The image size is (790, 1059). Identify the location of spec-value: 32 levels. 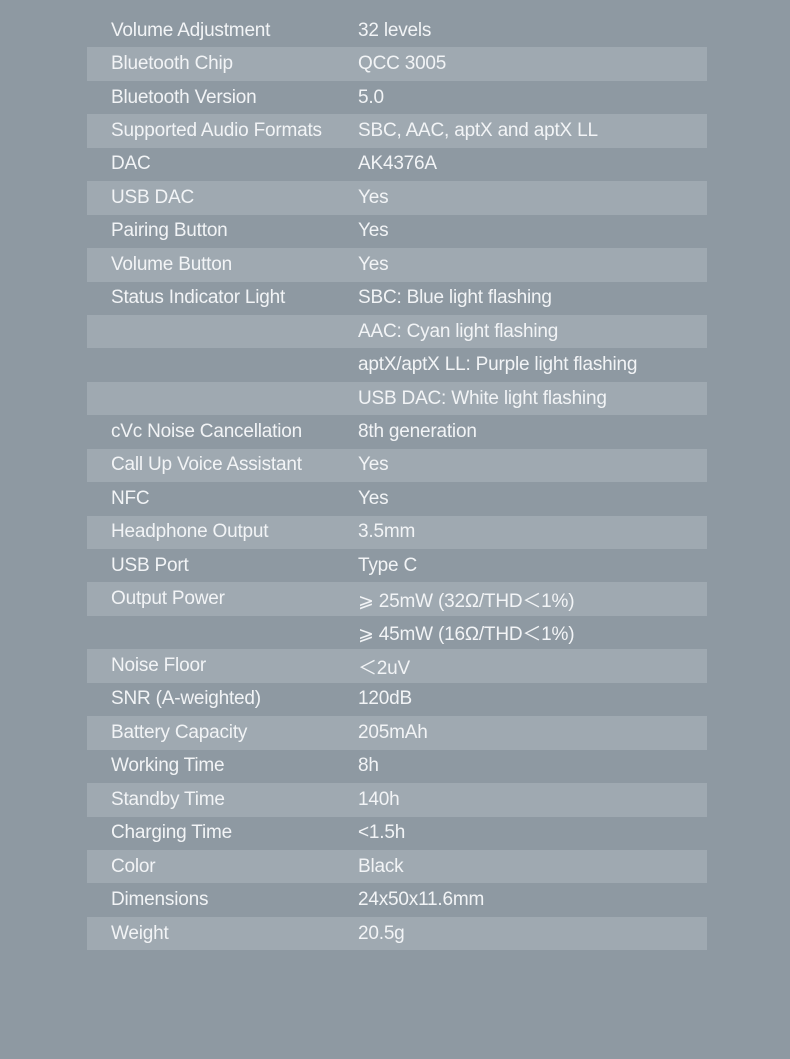
(395, 30).